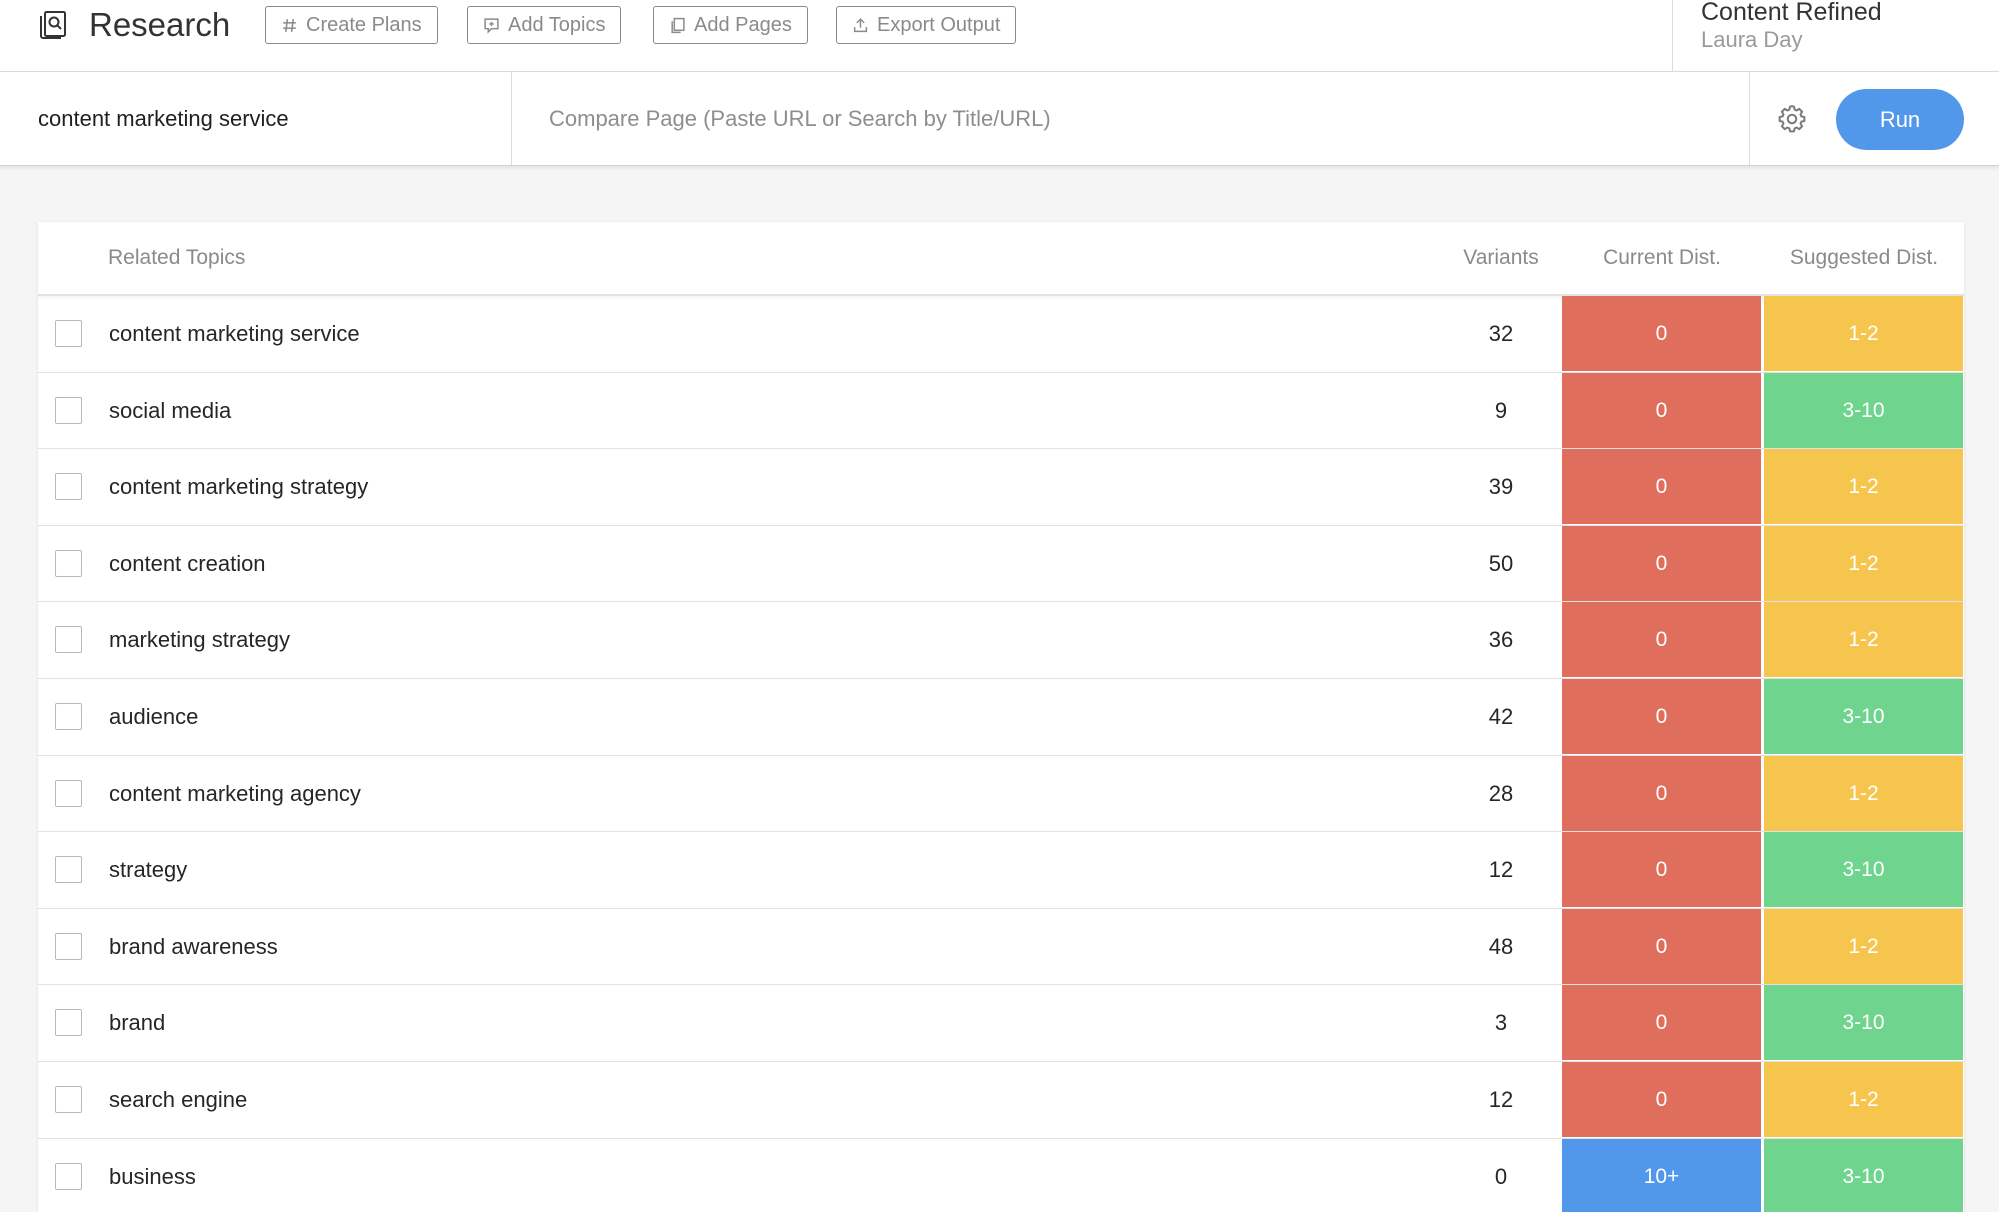 Image resolution: width=1999 pixels, height=1212 pixels. Describe the element at coordinates (1001, 1175) in the screenshot. I see `table-row: business 0 10+ 3-10` at that location.